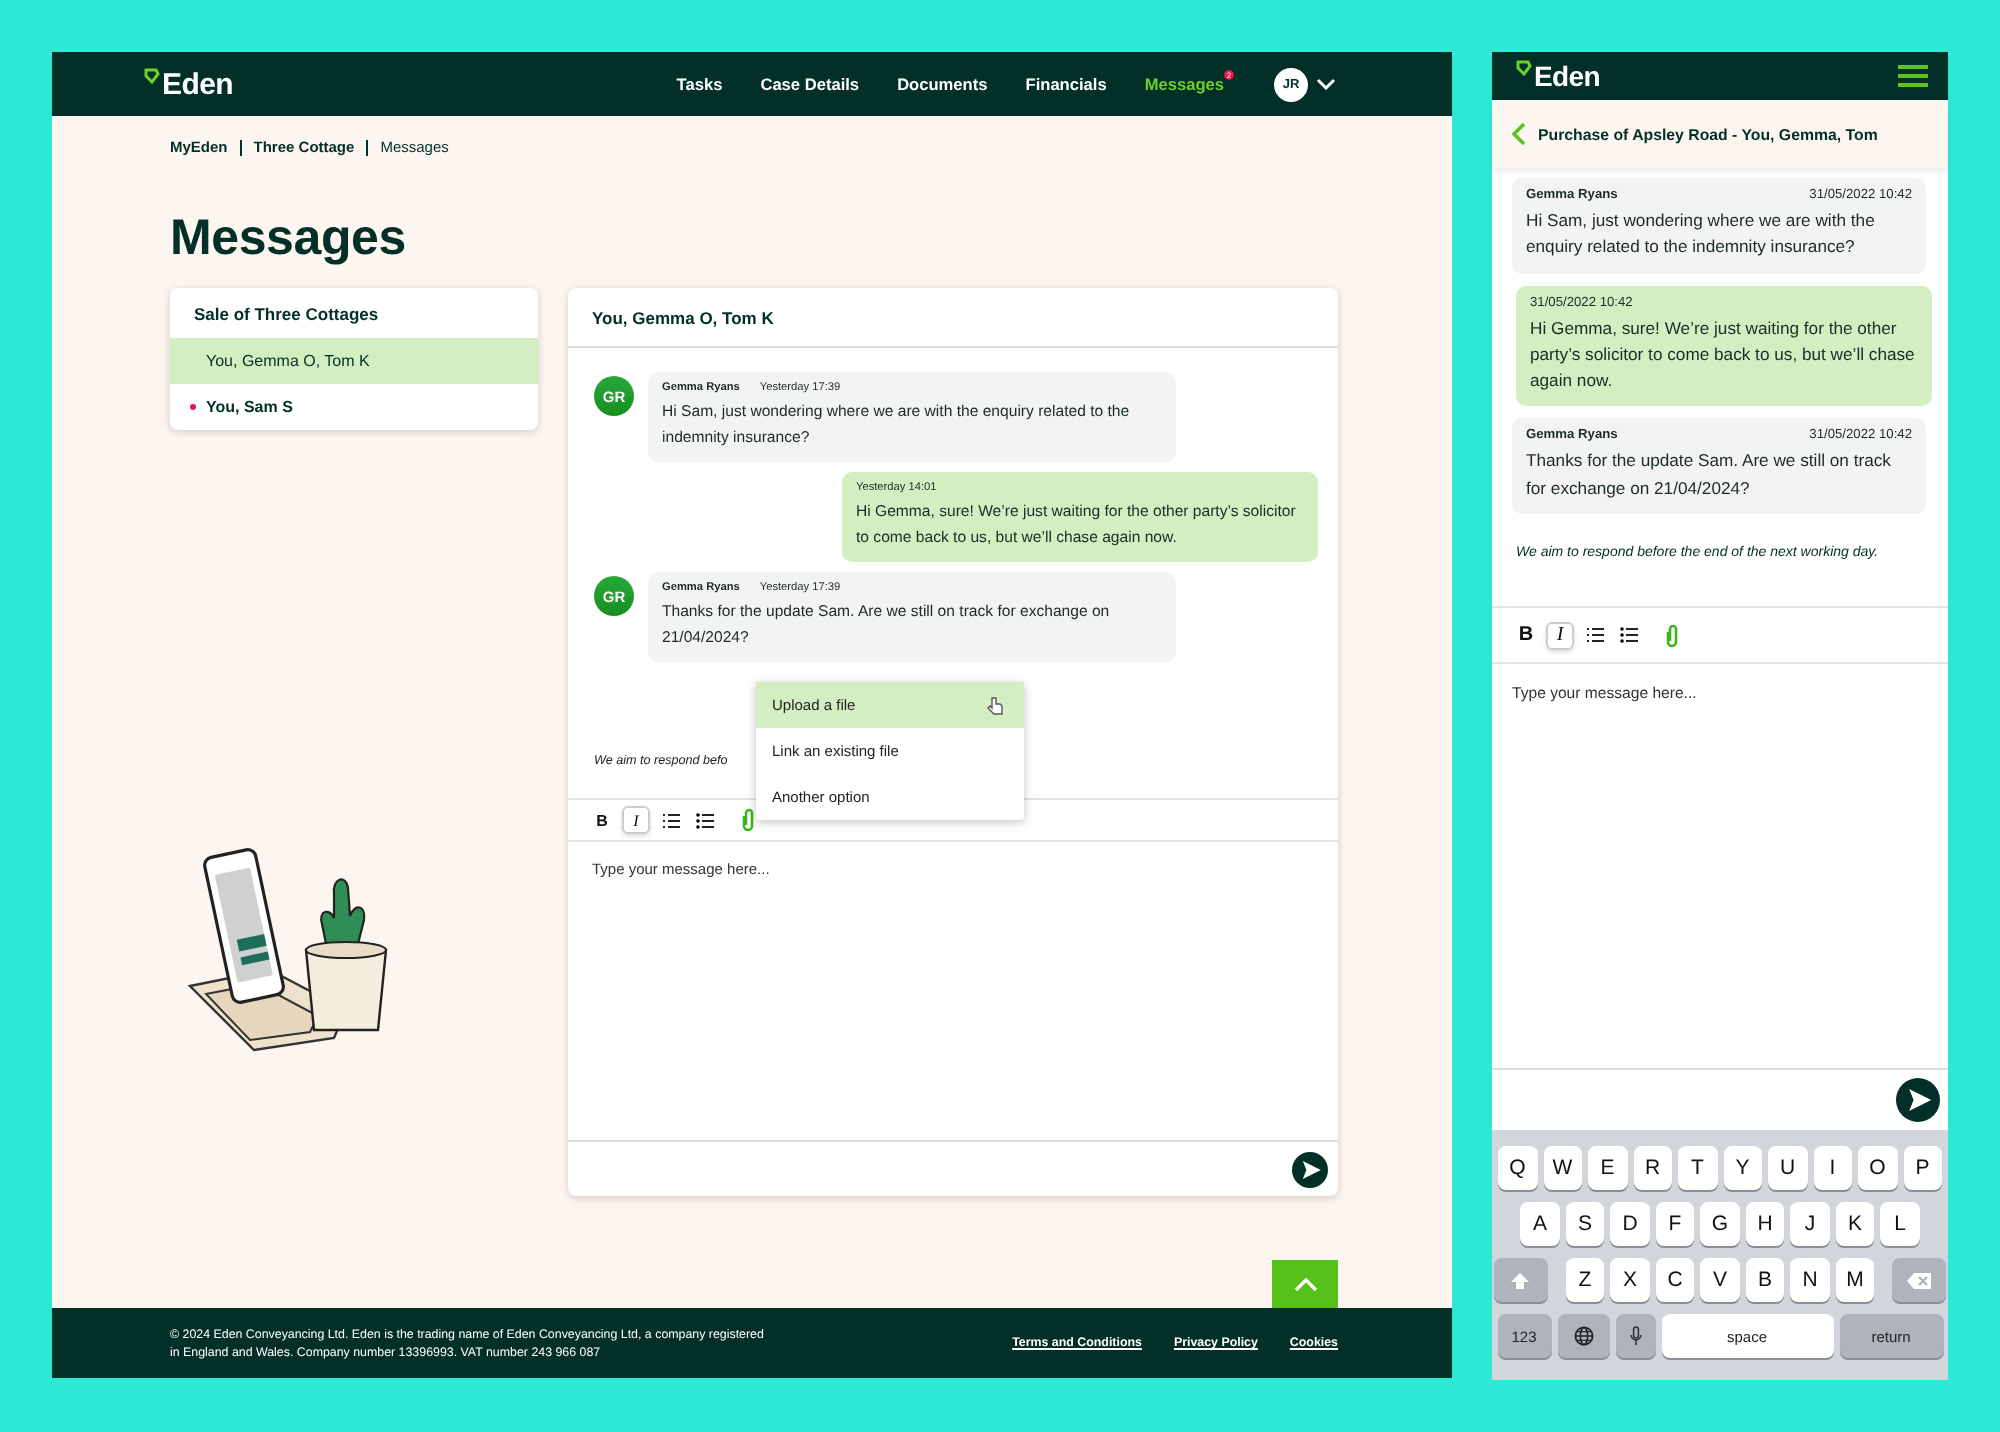  I want to click on keyboard-key: V, so click(1720, 1280).